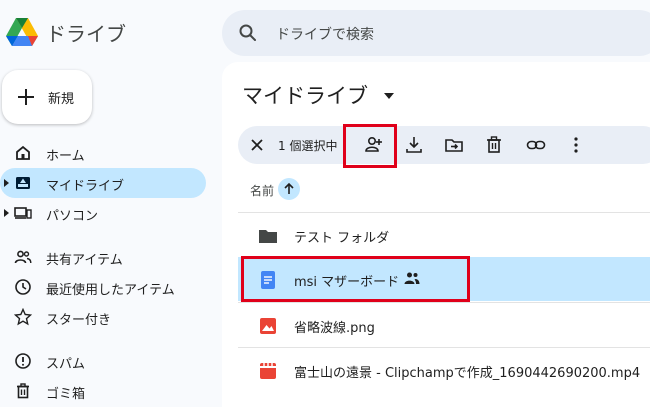 Image resolution: width=650 pixels, height=407 pixels. What do you see at coordinates (268, 326) in the screenshot?
I see `image-file-icon` at bounding box center [268, 326].